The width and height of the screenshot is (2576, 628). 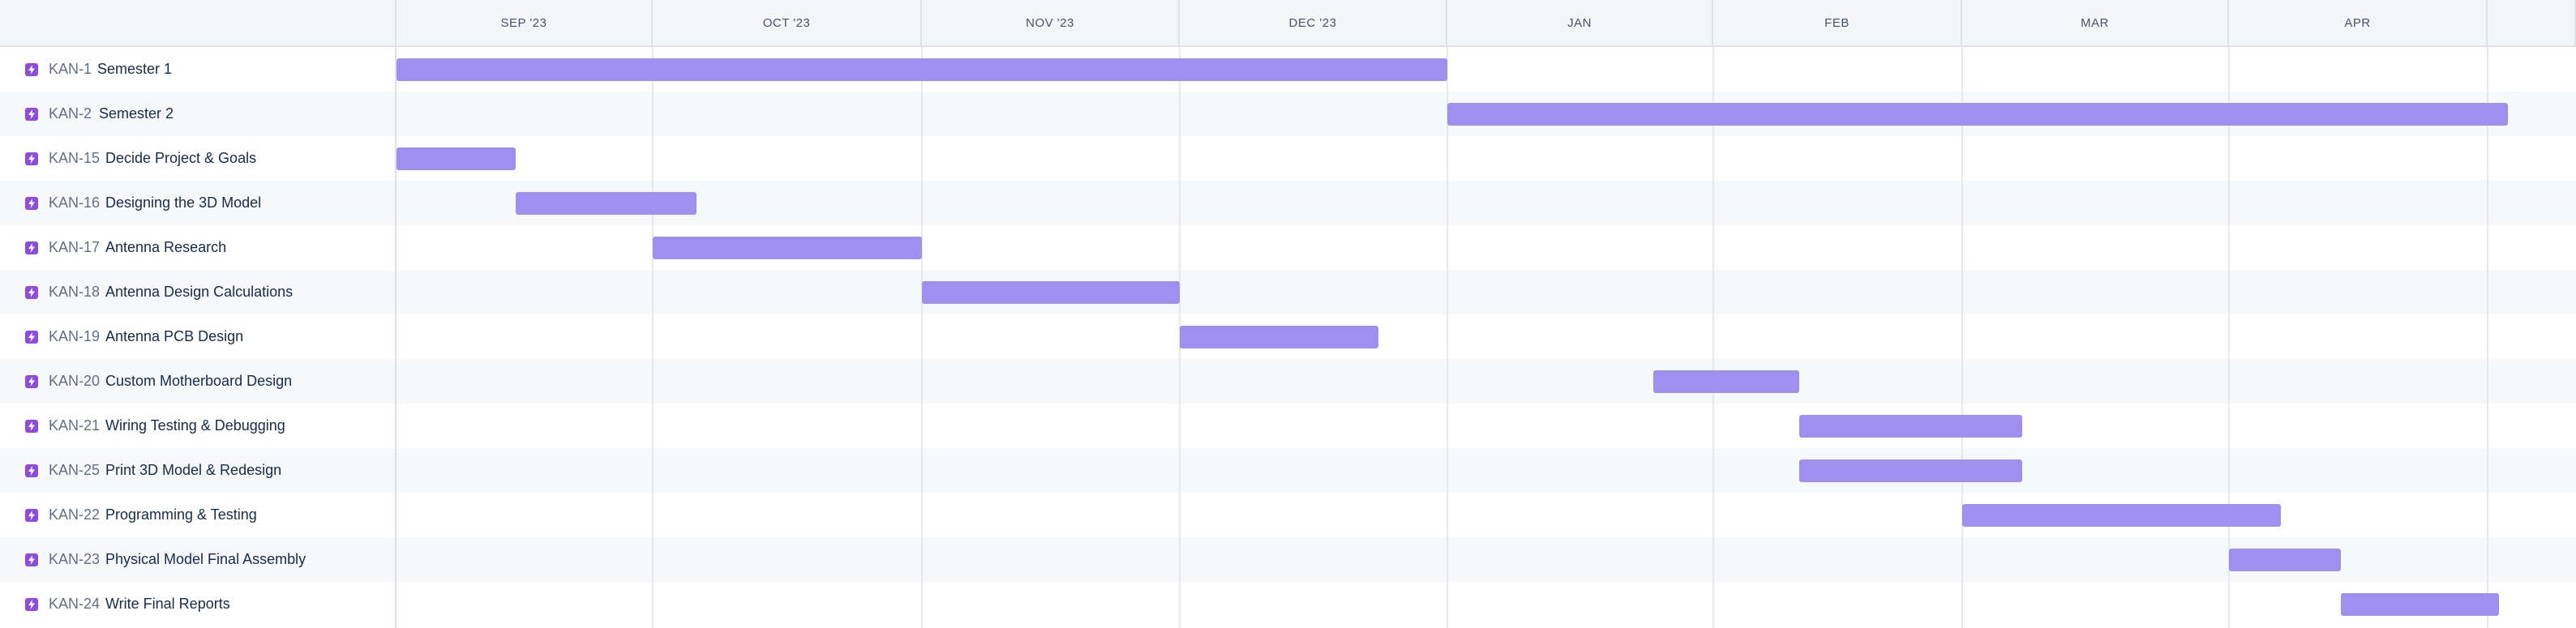 I want to click on month-label: NOV '23, so click(x=1051, y=23).